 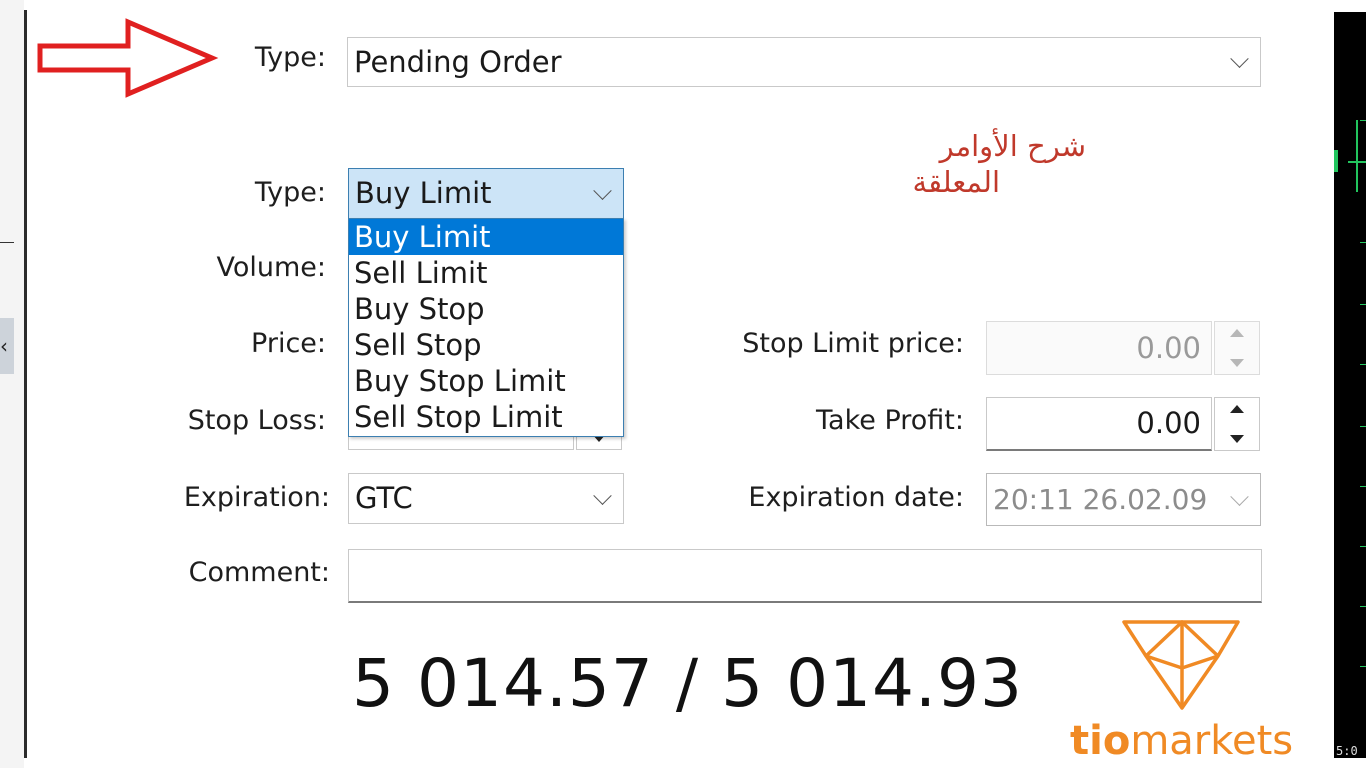 I want to click on stop-limit-price-value: 0.00, so click(x=1168, y=347).